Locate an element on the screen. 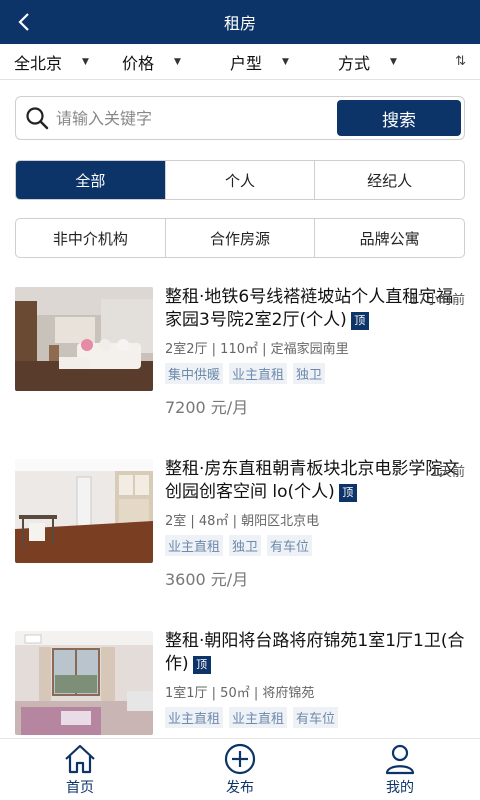 This screenshot has width=480, height=800. nav-publish-label: 发布 is located at coordinates (240, 788).